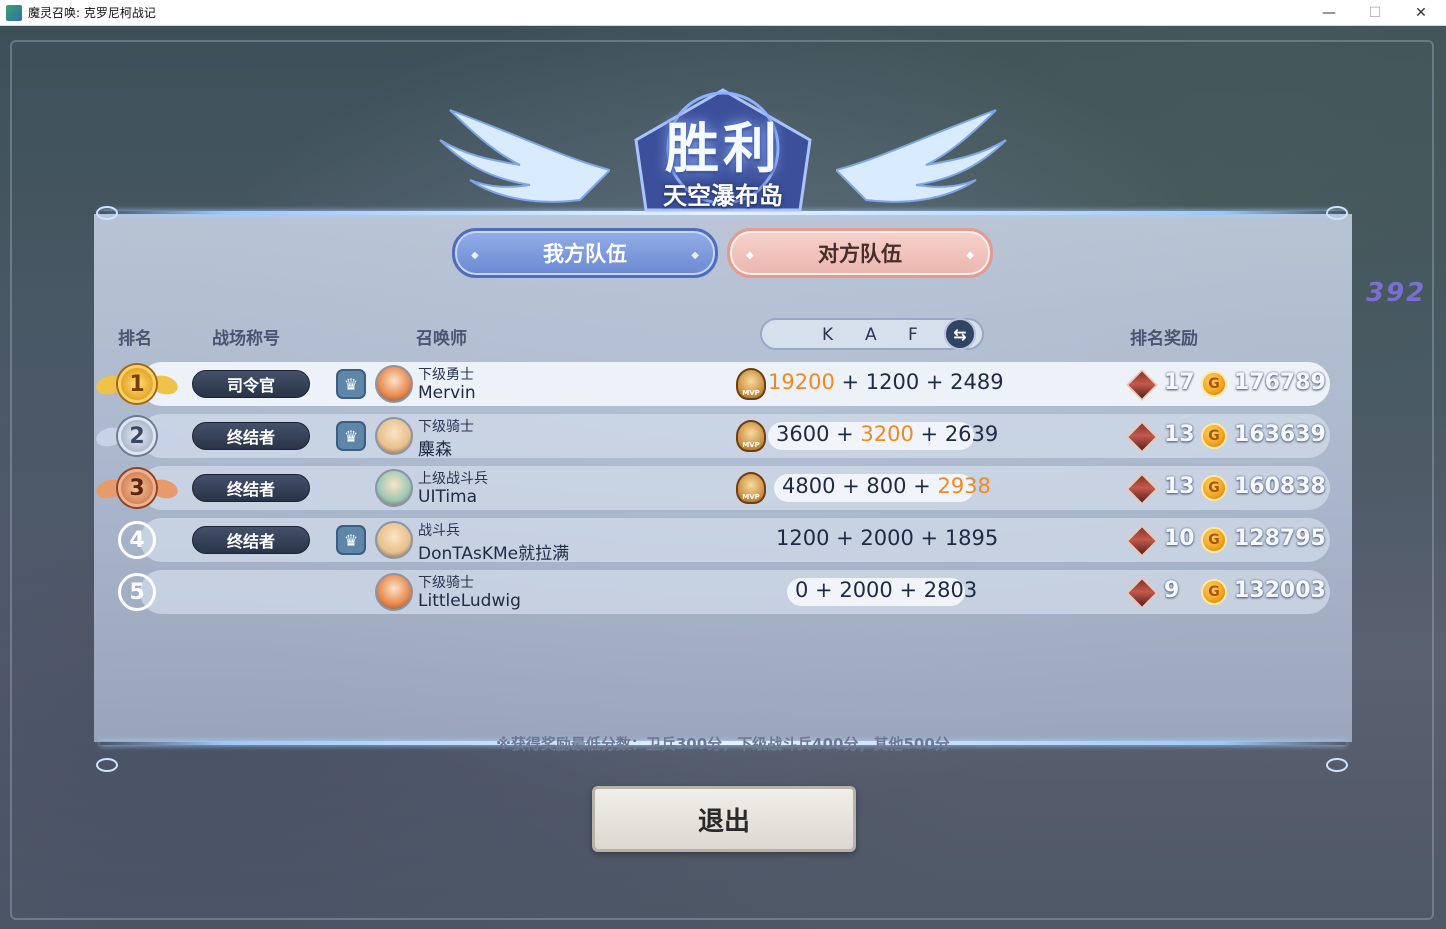 The image size is (1446, 929). I want to click on score-f: 1895, so click(971, 538).